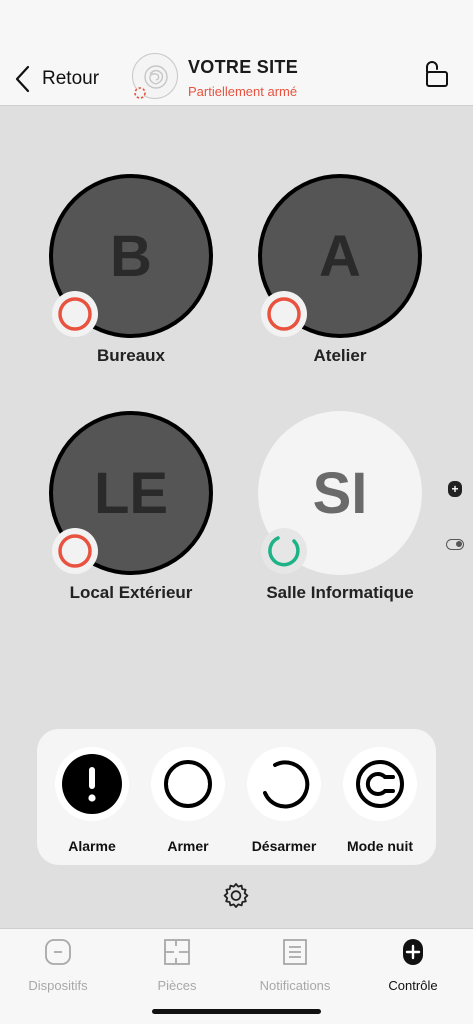  I want to click on site-logo, so click(155, 76).